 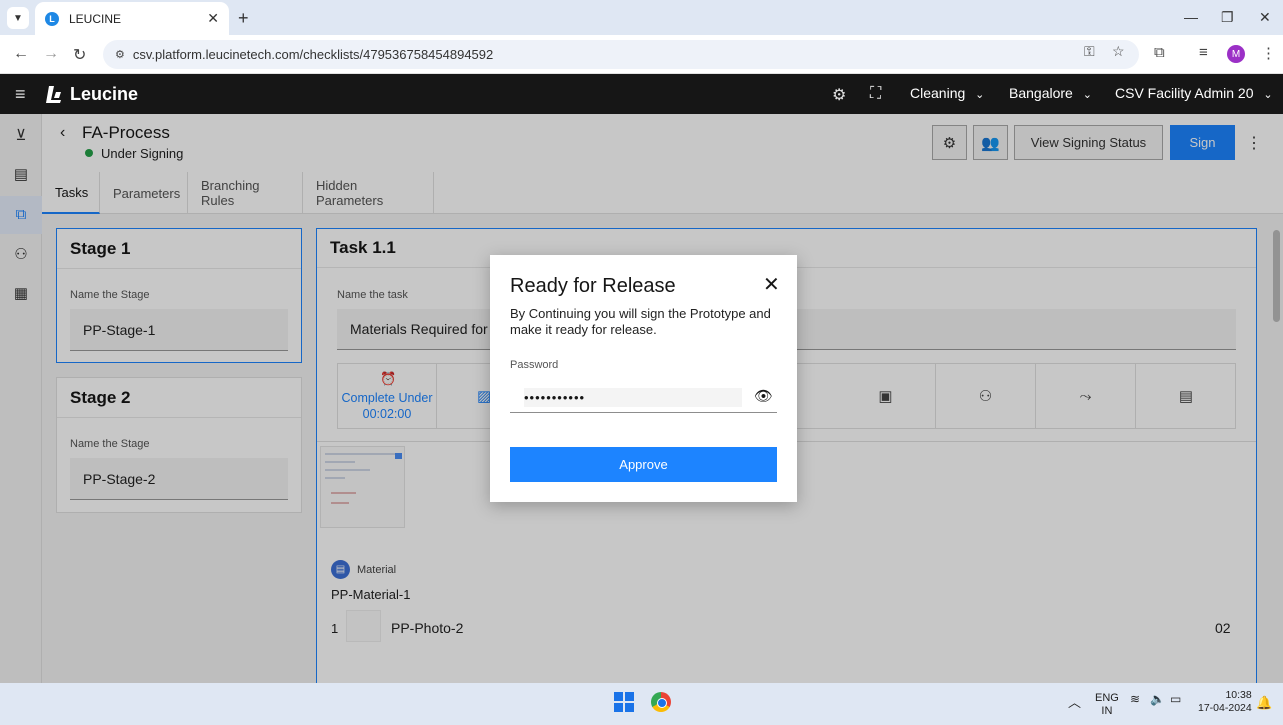 I want to click on brand-name: Leucine, so click(x=104, y=94).